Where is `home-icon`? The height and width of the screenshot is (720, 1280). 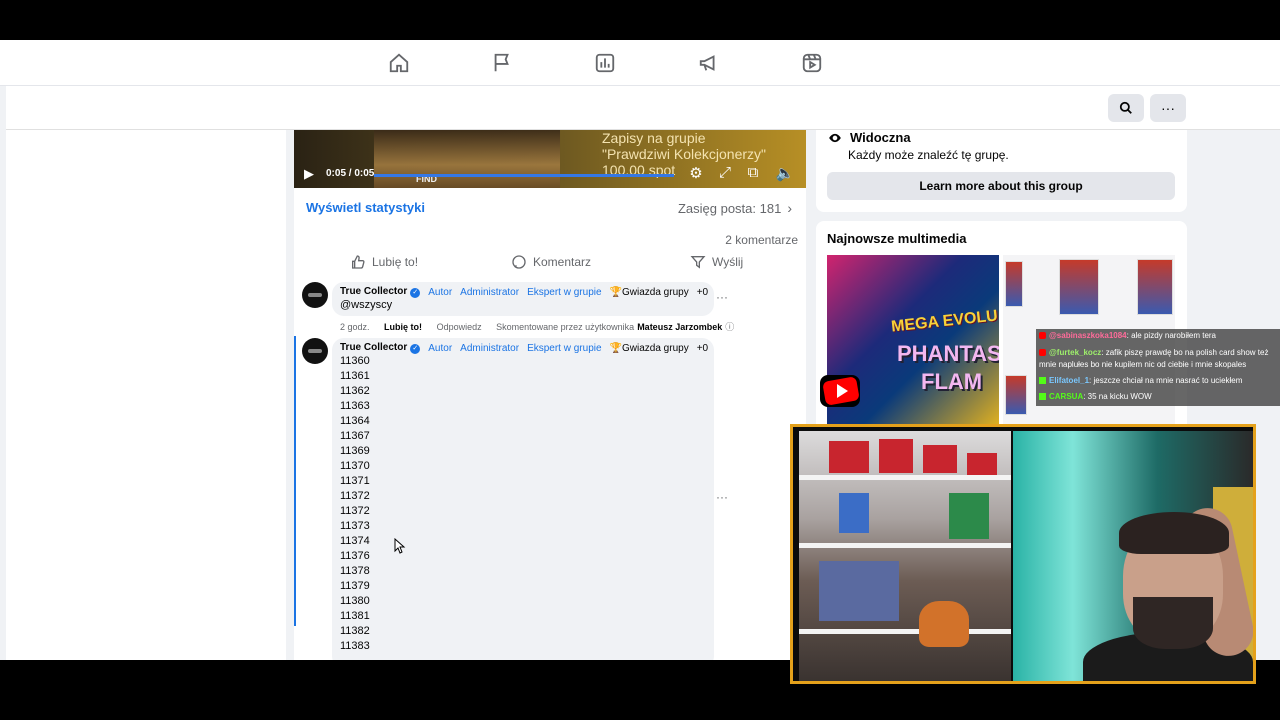 home-icon is located at coordinates (399, 63).